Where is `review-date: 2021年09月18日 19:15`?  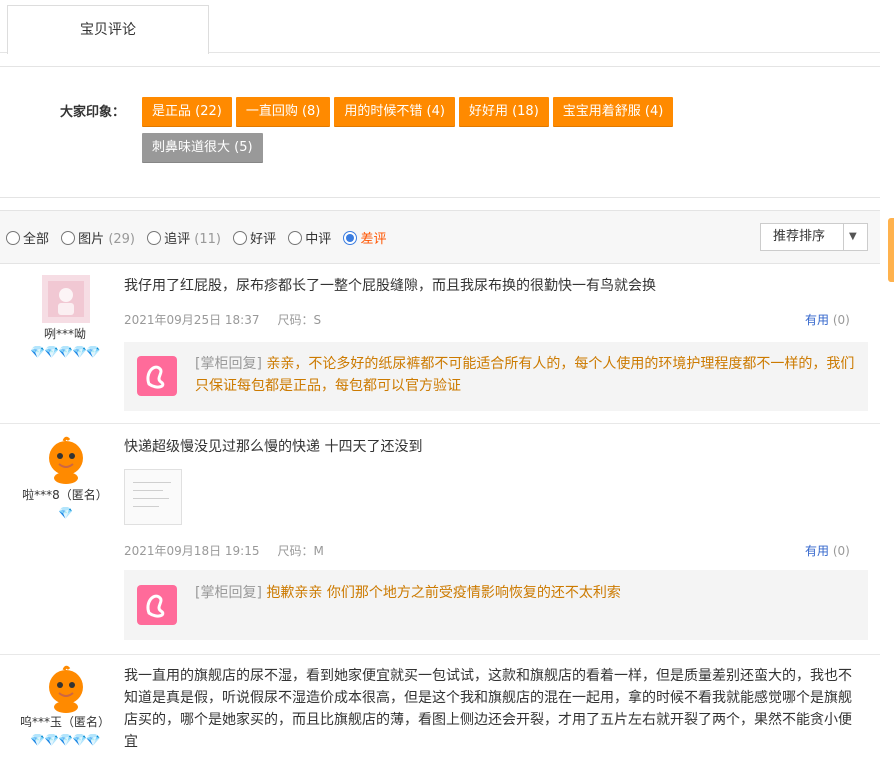
review-date: 2021年09月18日 19:15 is located at coordinates (192, 551).